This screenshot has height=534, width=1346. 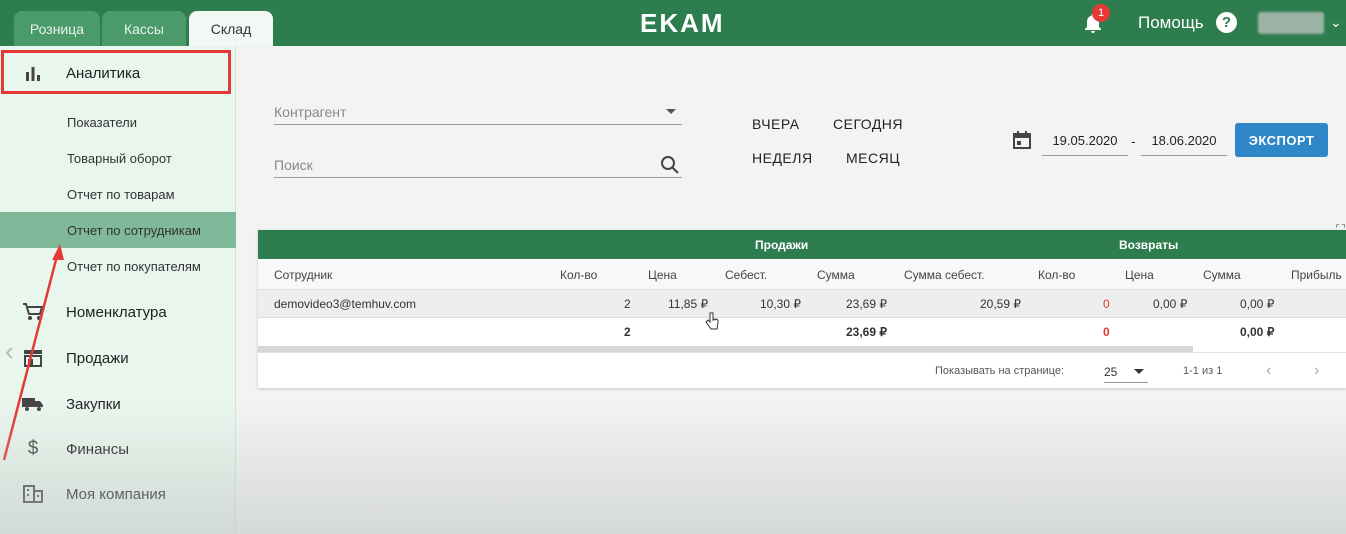 I want to click on help-link: Помощь, so click(x=1171, y=23).